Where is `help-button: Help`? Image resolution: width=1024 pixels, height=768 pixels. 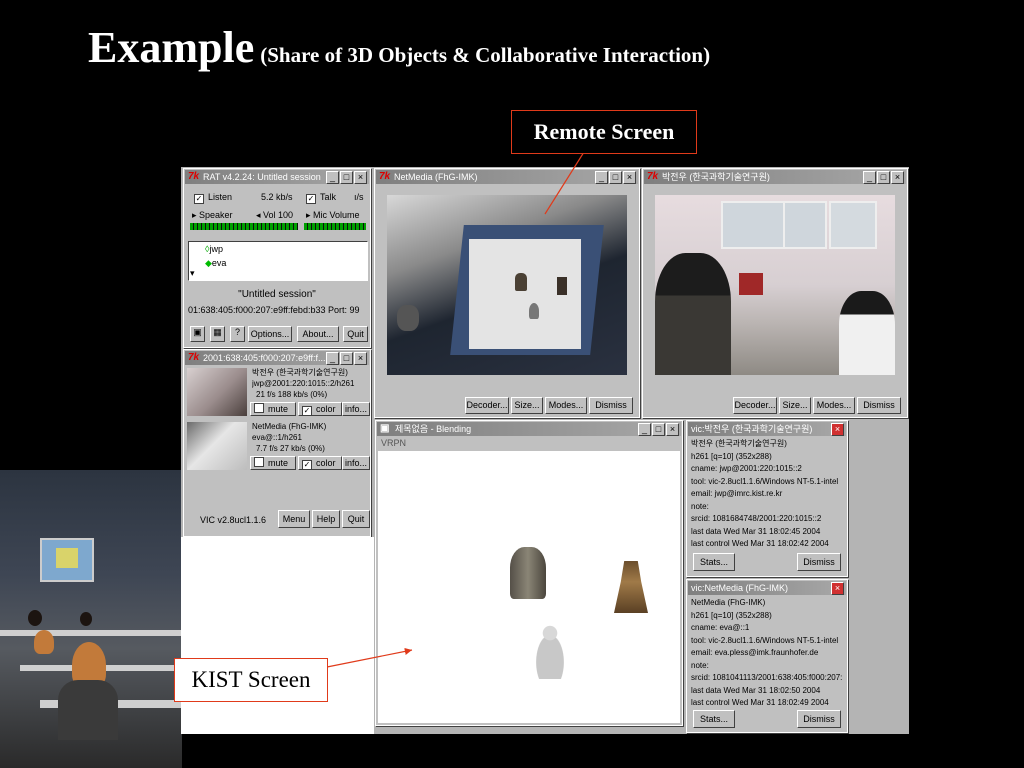 help-button: Help is located at coordinates (326, 519).